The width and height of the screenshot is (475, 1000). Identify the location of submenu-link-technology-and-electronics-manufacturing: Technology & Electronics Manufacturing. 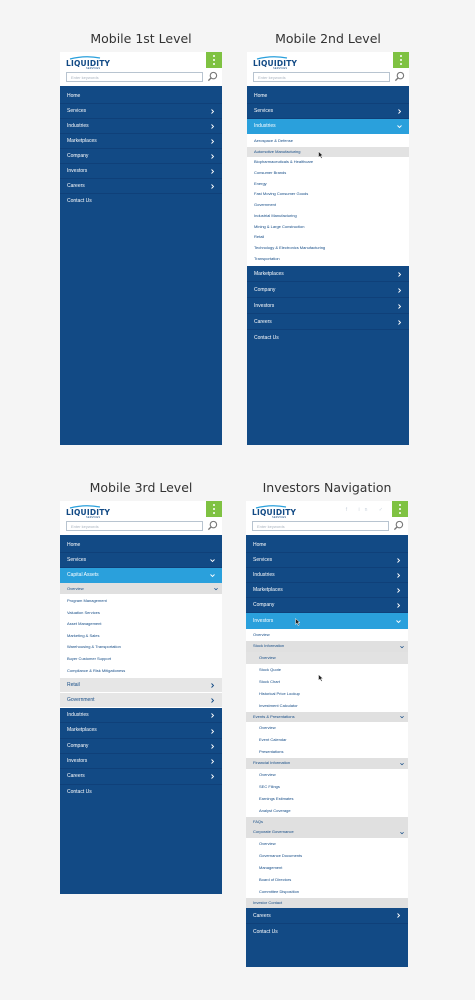
(328, 248).